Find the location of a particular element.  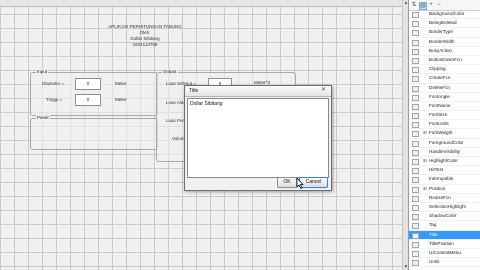

property-name: ShadowColor is located at coordinates (443, 216).